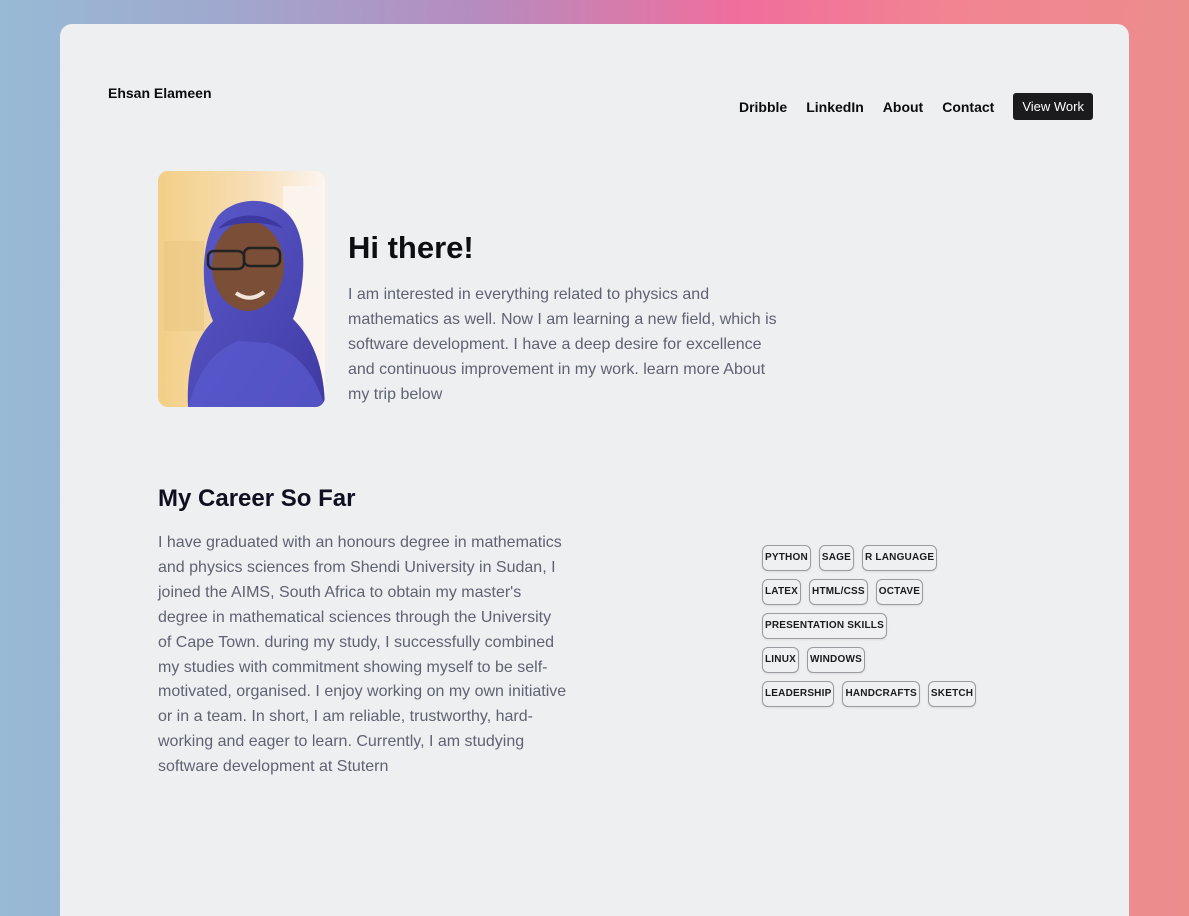 This screenshot has width=1189, height=916. I want to click on skill-chip-linux: LINUX, so click(780, 660).